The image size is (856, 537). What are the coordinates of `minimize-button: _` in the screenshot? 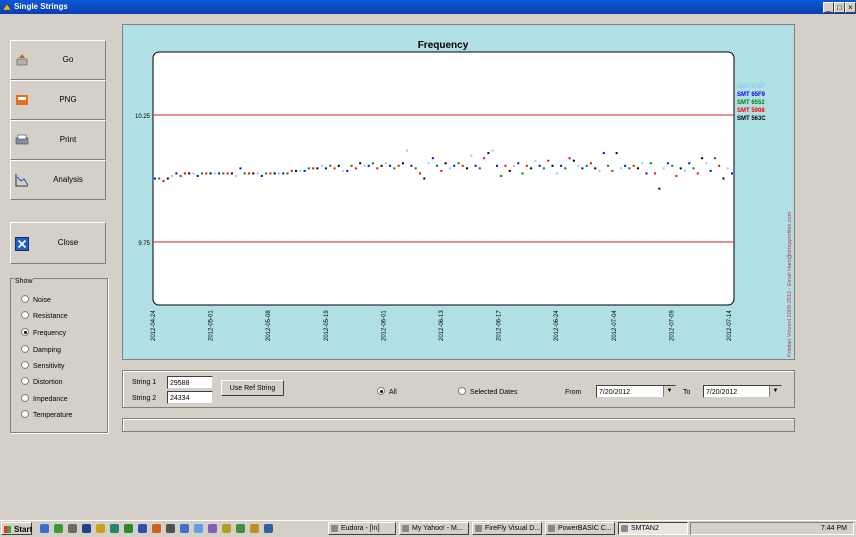 It's located at (828, 7).